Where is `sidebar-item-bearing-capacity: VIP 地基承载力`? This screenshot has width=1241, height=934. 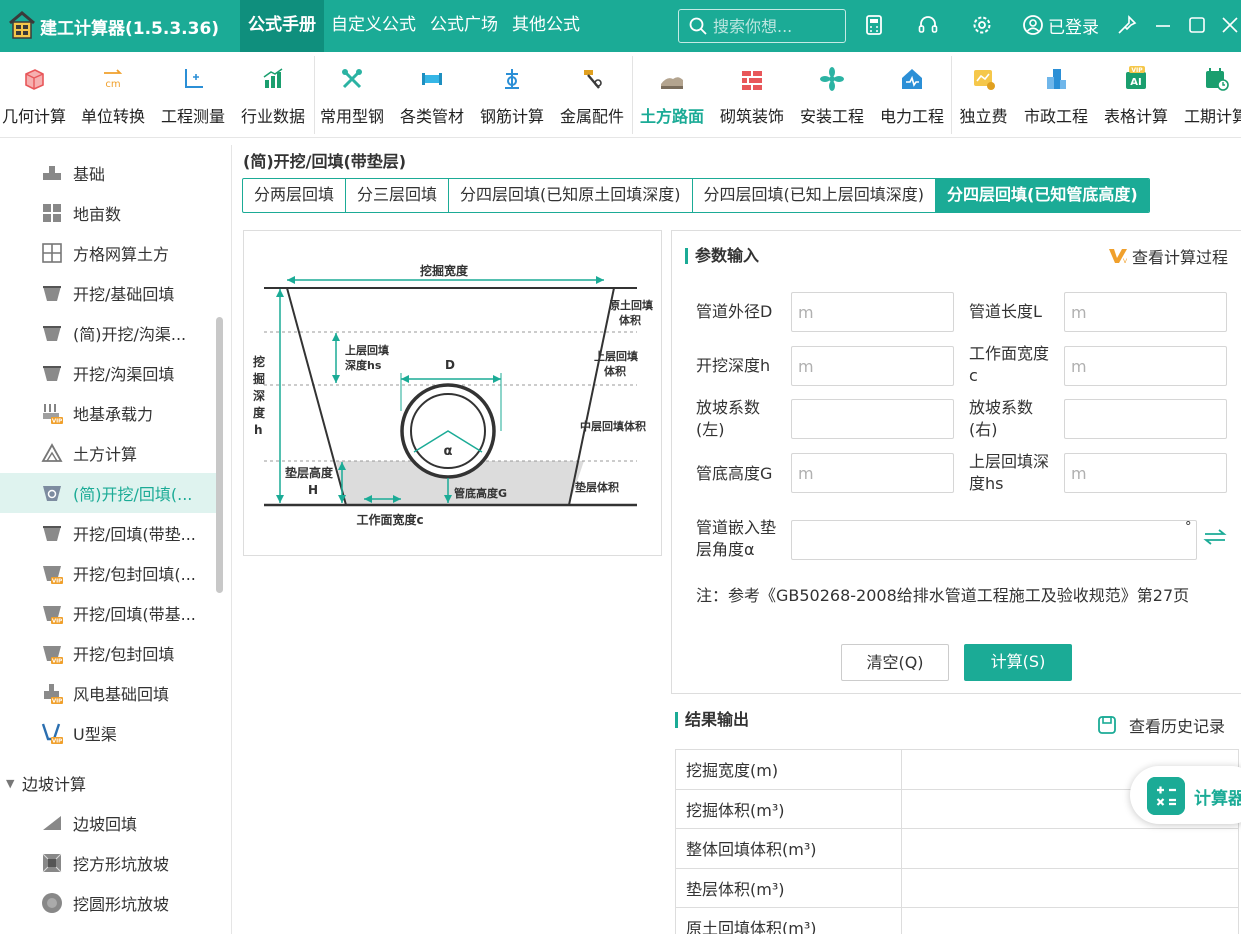
sidebar-item-bearing-capacity: VIP 地基承载力 is located at coordinates (108, 413).